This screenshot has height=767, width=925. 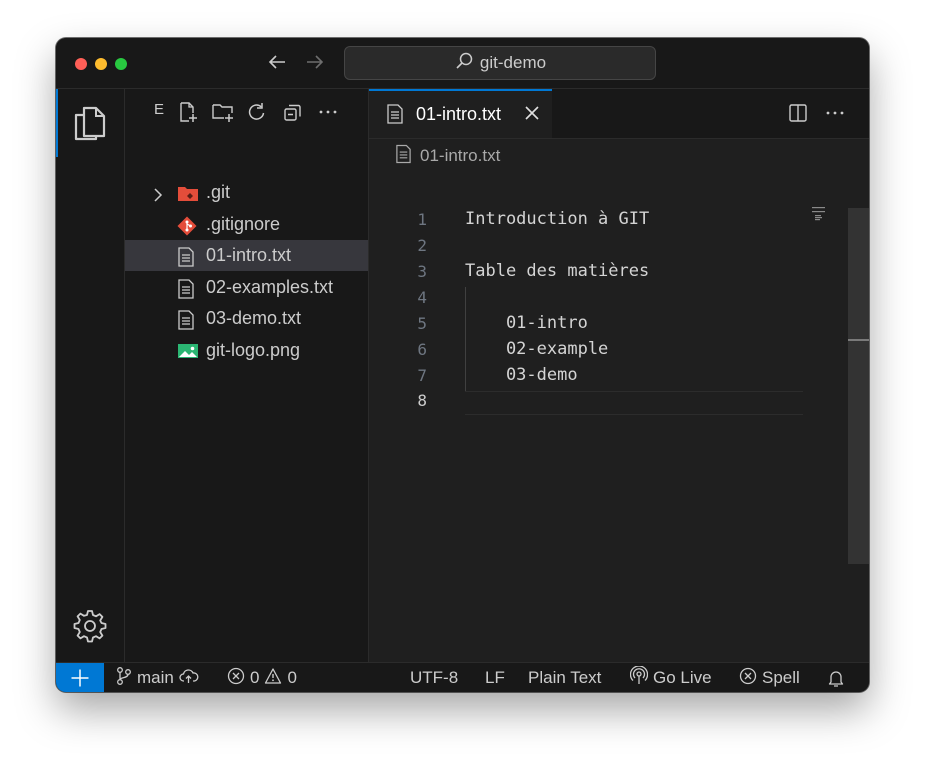 I want to click on cloud-sync-icon, so click(x=189, y=678).